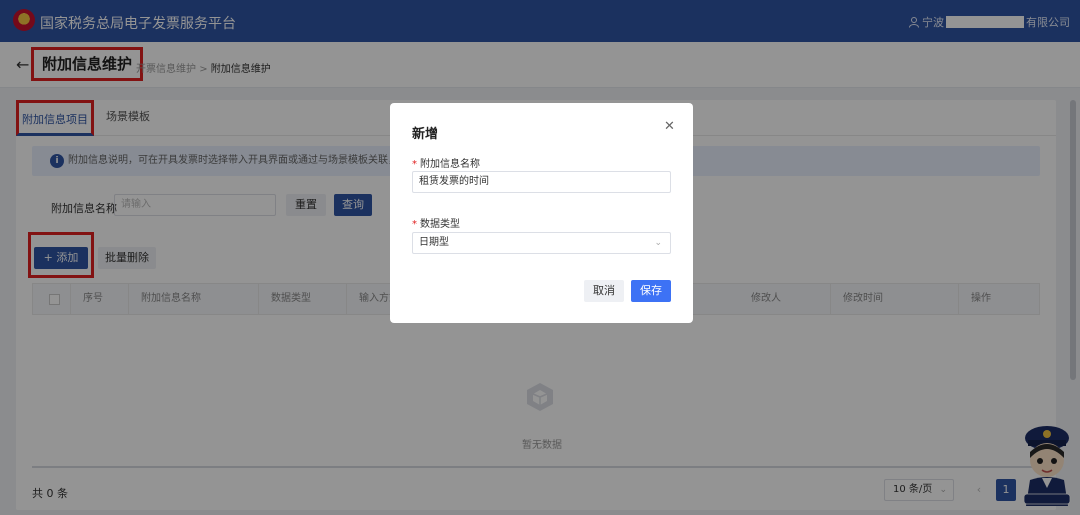 The width and height of the screenshot is (1080, 515). What do you see at coordinates (425, 134) in the screenshot?
I see `dialog-title: 新增` at bounding box center [425, 134].